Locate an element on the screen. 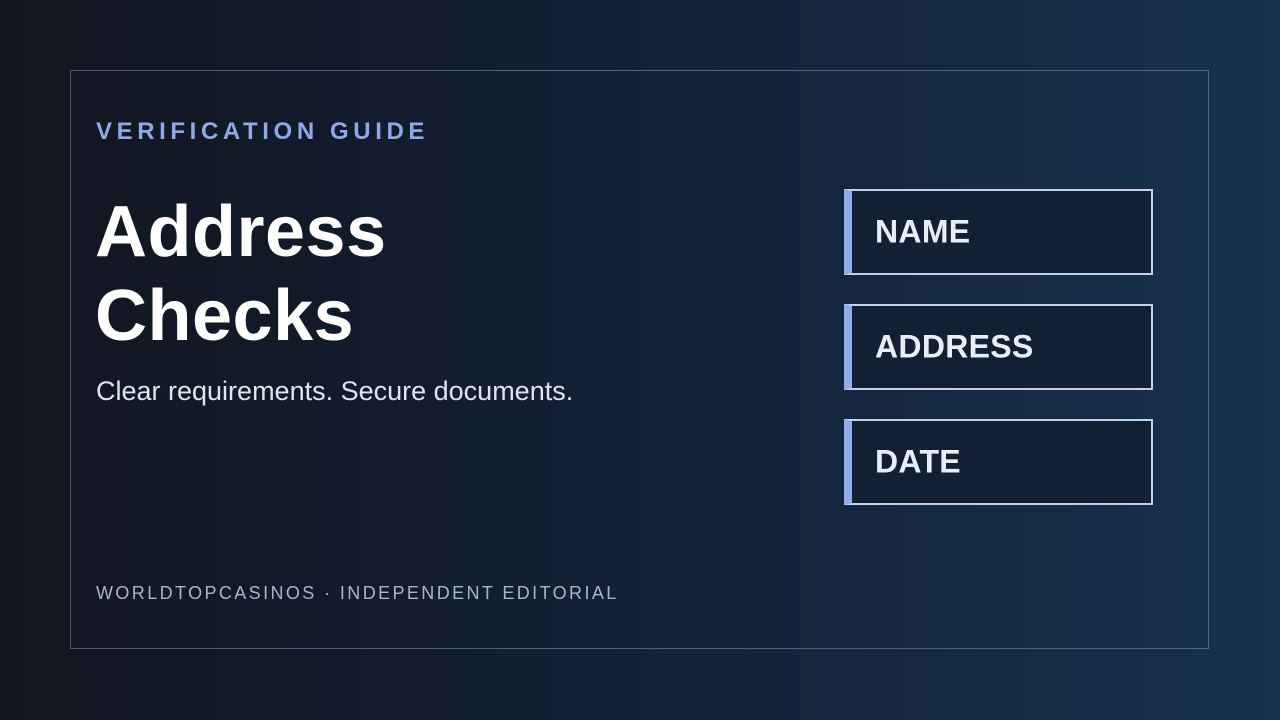  field-label: NAME is located at coordinates (923, 231).